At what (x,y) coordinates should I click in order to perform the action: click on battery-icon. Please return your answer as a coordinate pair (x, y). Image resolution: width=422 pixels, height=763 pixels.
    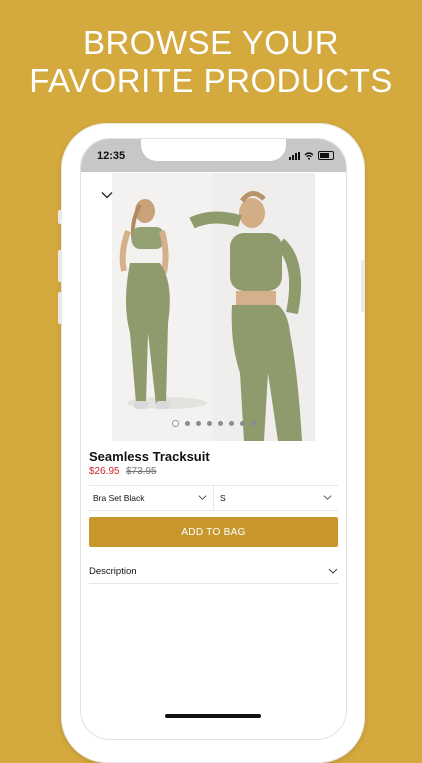
    Looking at the image, I should click on (326, 155).